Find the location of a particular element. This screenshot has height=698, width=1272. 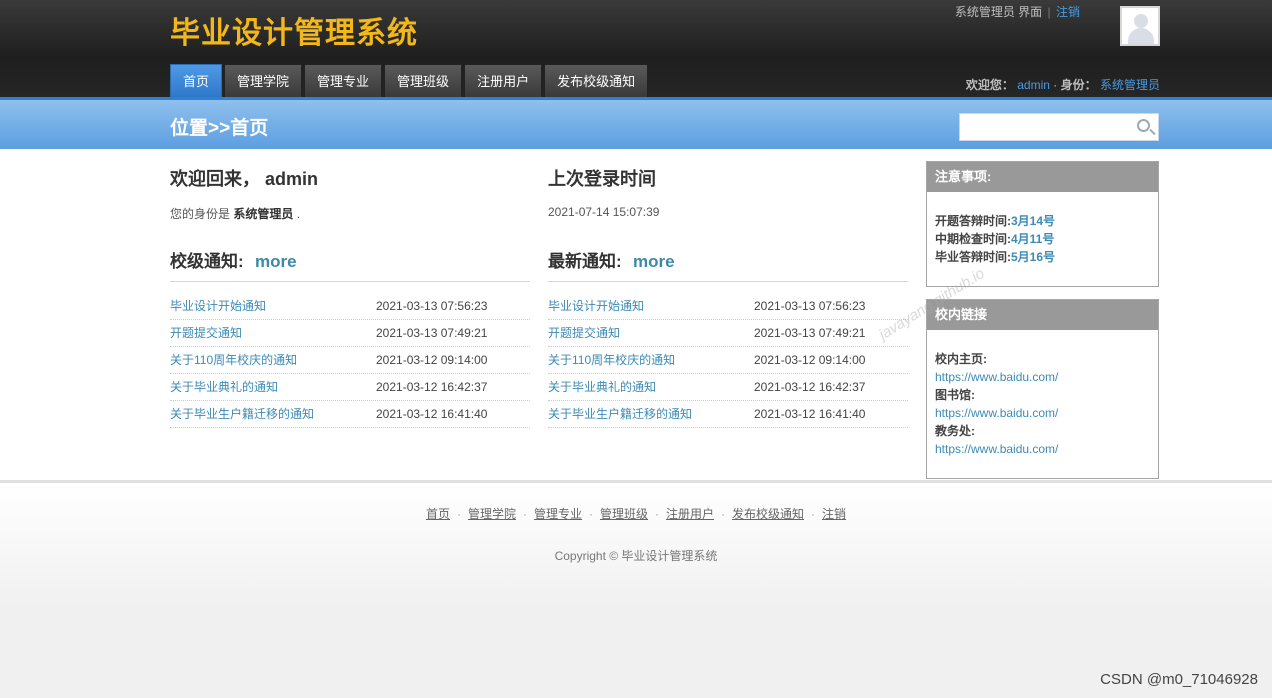

latest-notices-title: 最新通知: is located at coordinates (585, 261).